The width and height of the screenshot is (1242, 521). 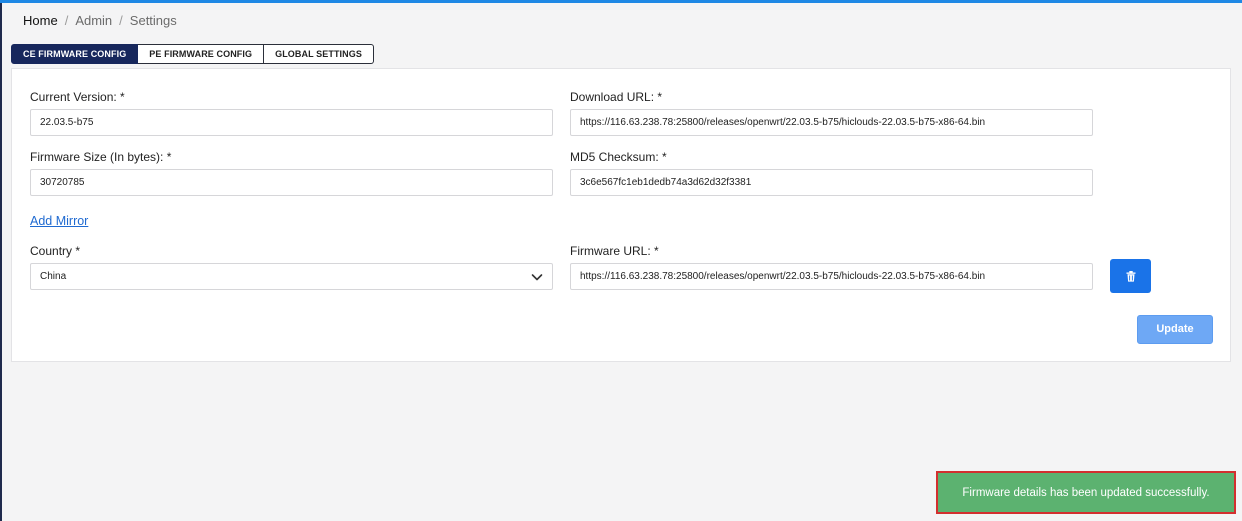 What do you see at coordinates (614, 251) in the screenshot?
I see `firmware-url-label: Firmware URL: *` at bounding box center [614, 251].